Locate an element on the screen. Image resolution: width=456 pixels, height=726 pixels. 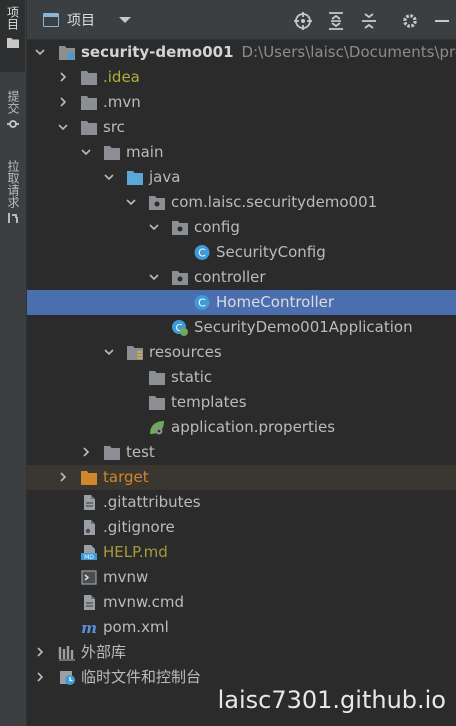
tree-label: config is located at coordinates (217, 227).